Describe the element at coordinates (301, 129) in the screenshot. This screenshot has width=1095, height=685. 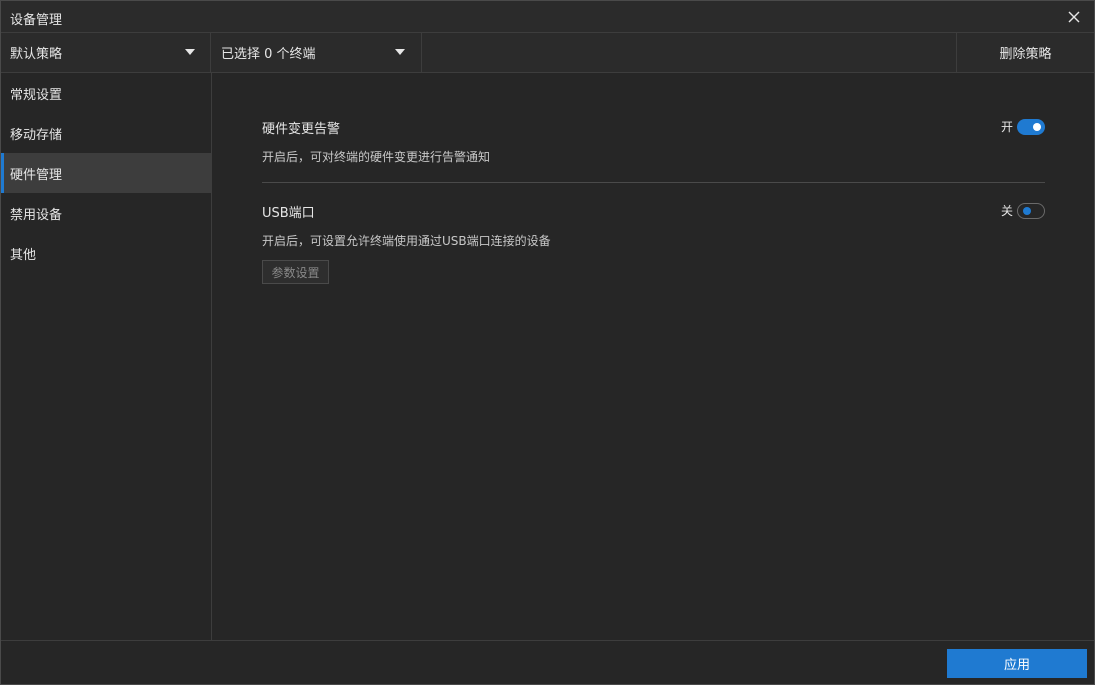
I see `hardware-alert-title: 硬件变更告警` at that location.